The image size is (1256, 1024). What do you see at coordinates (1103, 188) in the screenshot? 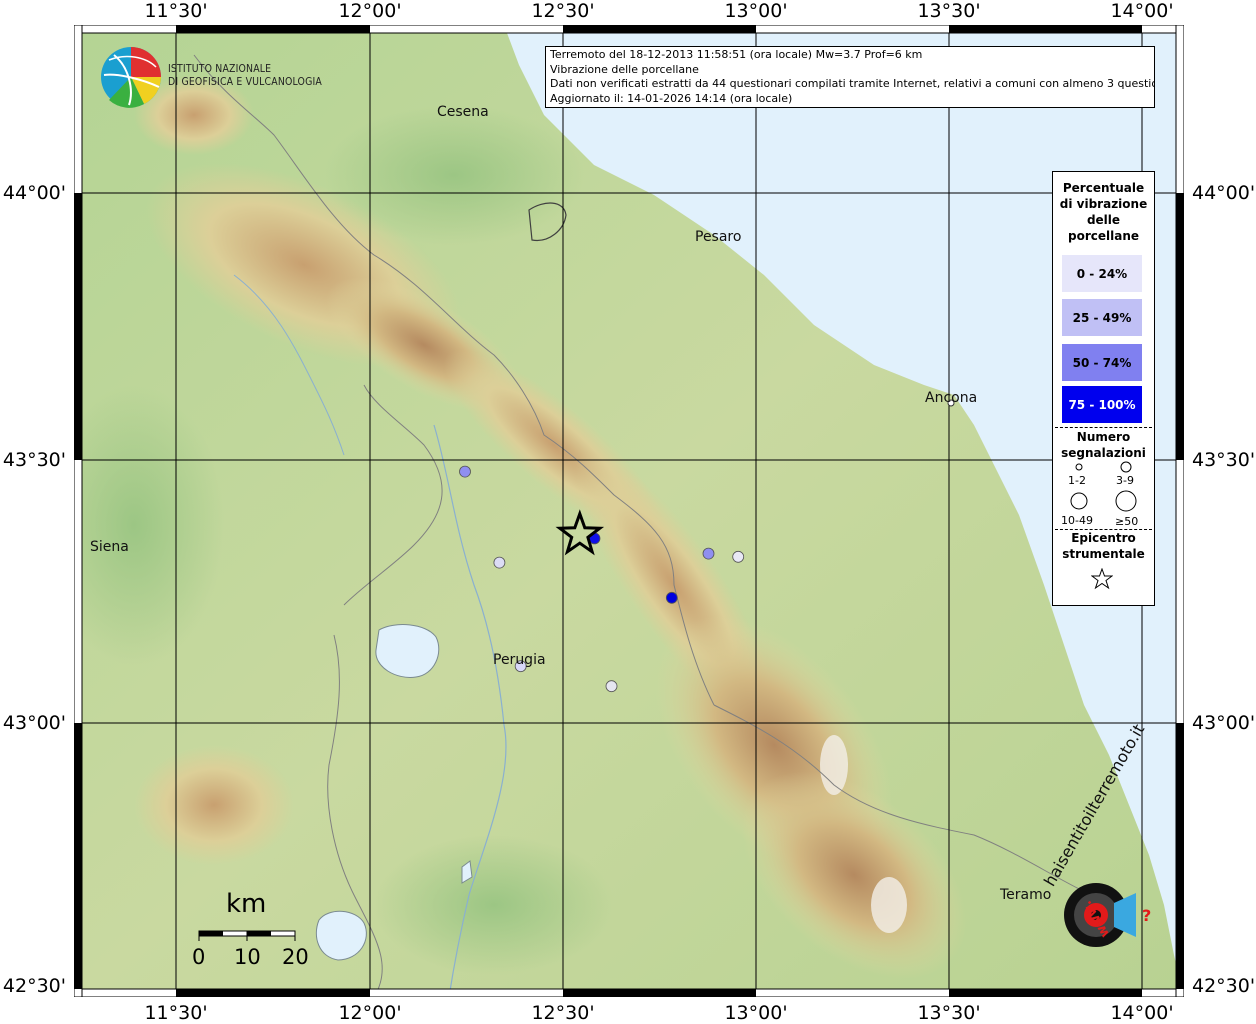
I see `legend-title-line: Percentuale` at bounding box center [1103, 188].